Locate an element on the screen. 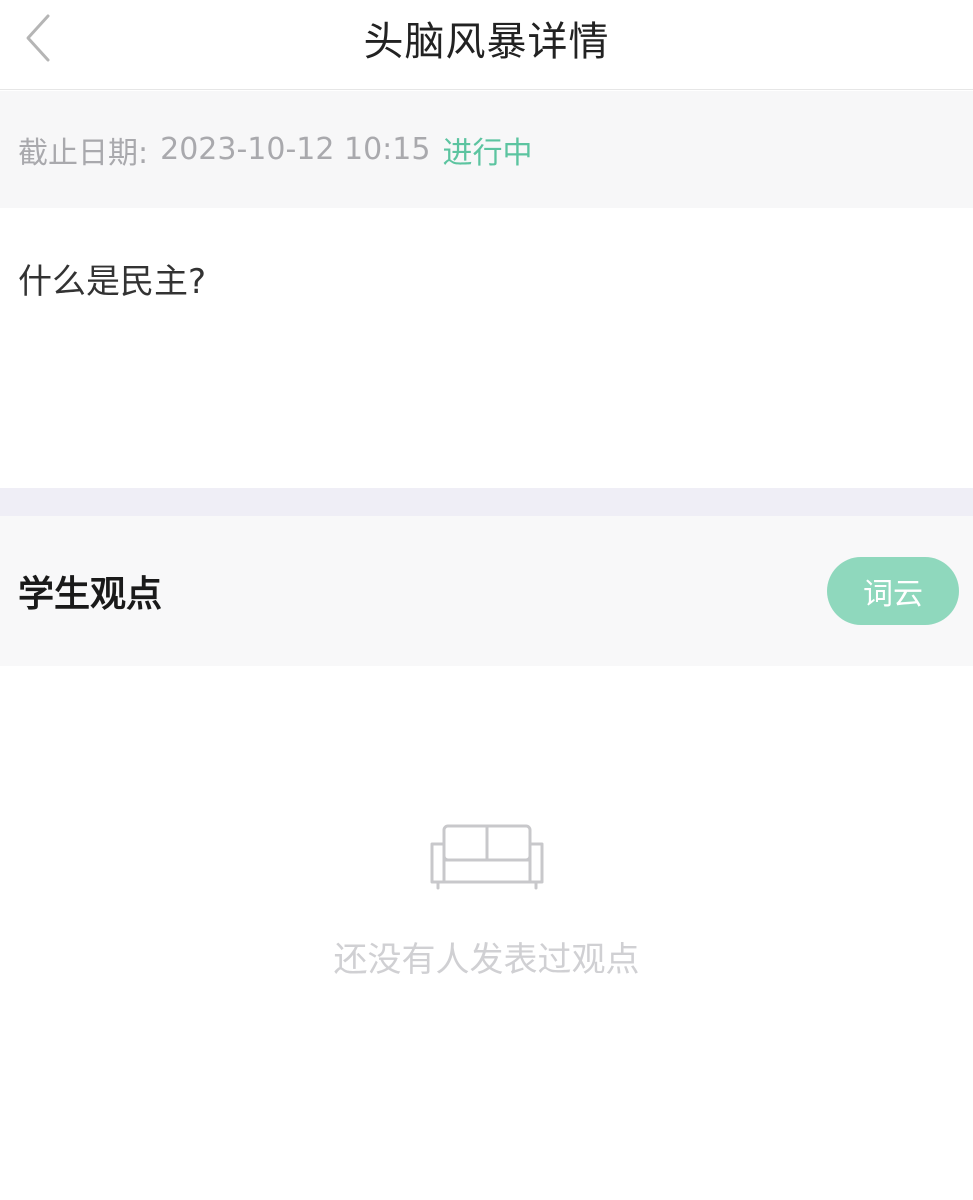 This screenshot has height=1200, width=973. empty-state-text: 还没有人发表过观点 is located at coordinates (486, 960).